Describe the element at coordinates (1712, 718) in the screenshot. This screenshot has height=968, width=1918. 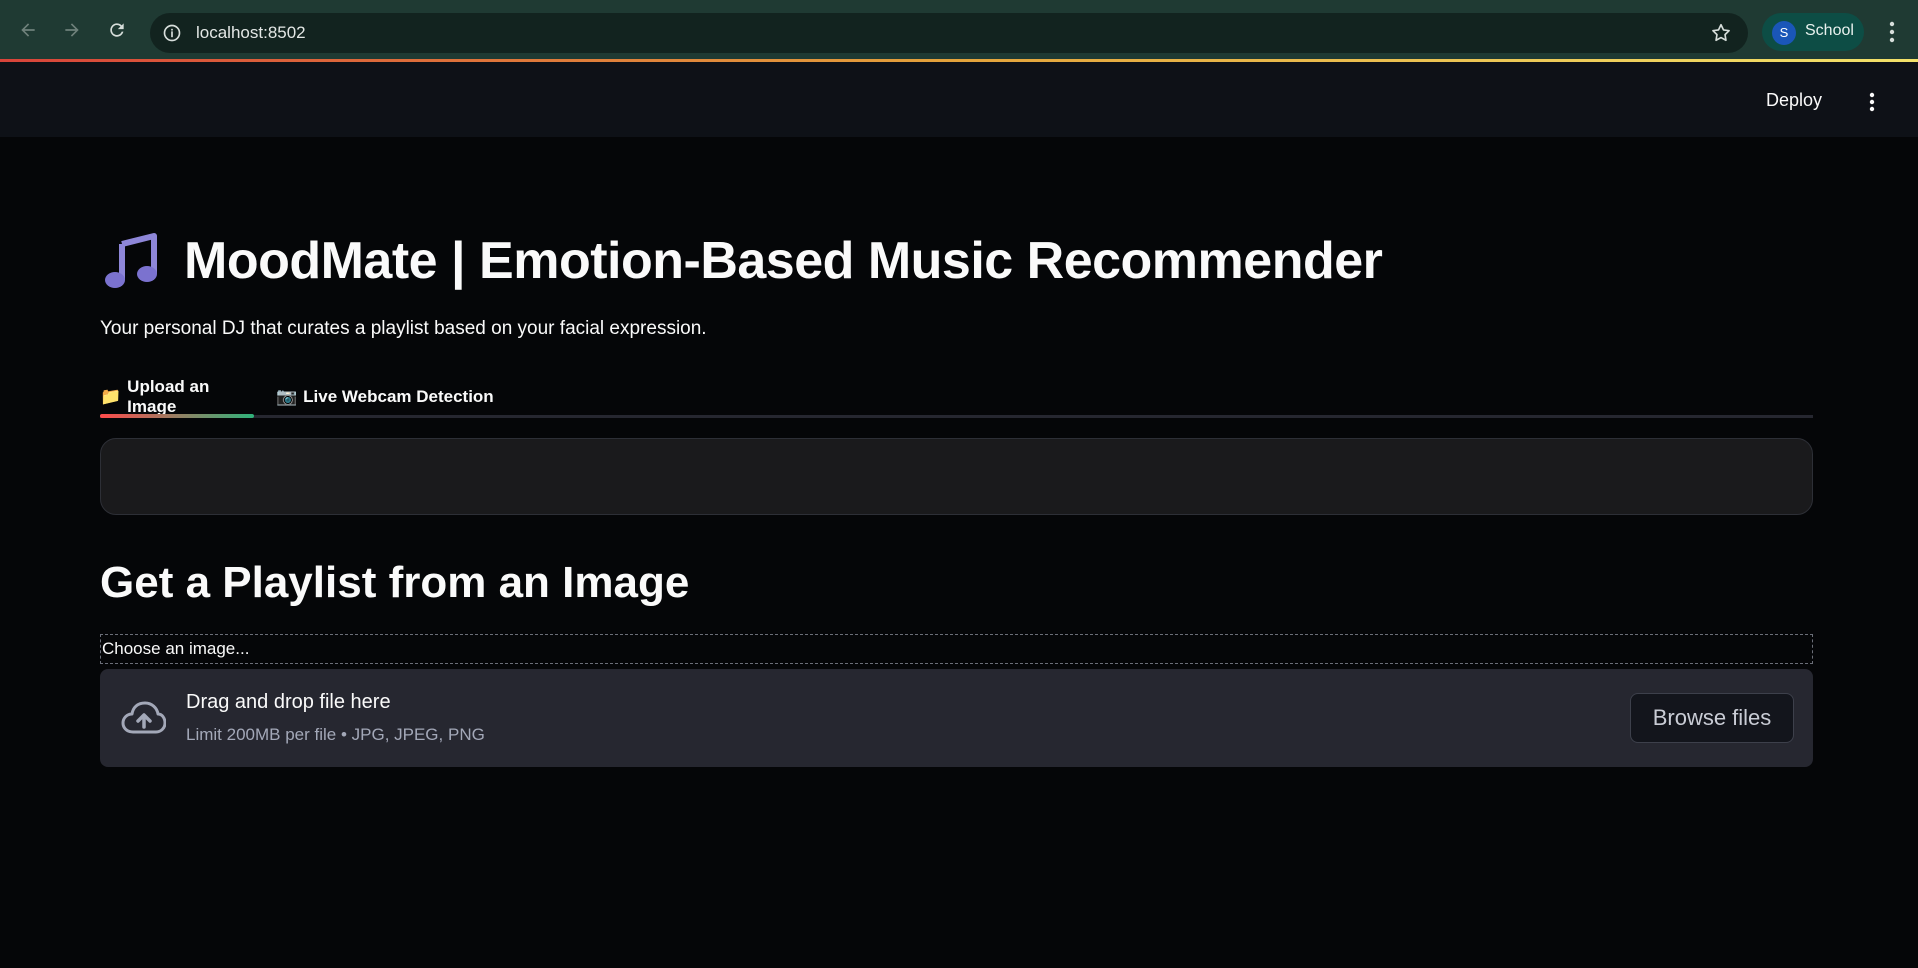
I see `browse-files-button: Browse files` at that location.